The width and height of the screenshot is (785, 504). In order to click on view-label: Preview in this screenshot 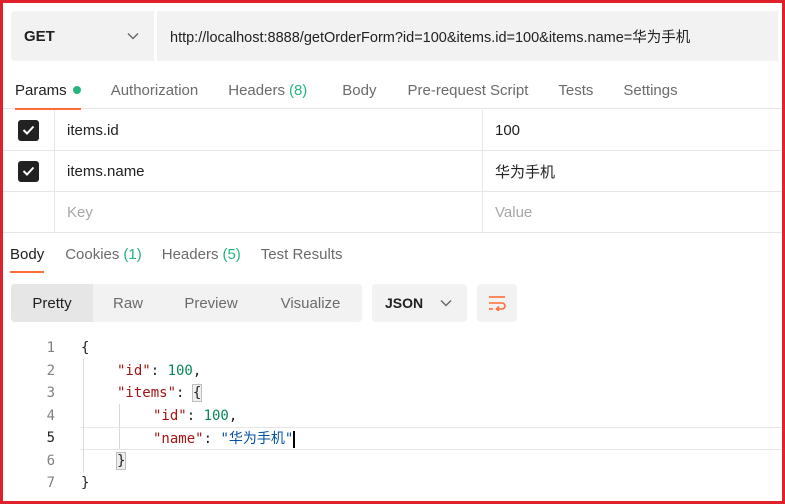, I will do `click(211, 303)`.